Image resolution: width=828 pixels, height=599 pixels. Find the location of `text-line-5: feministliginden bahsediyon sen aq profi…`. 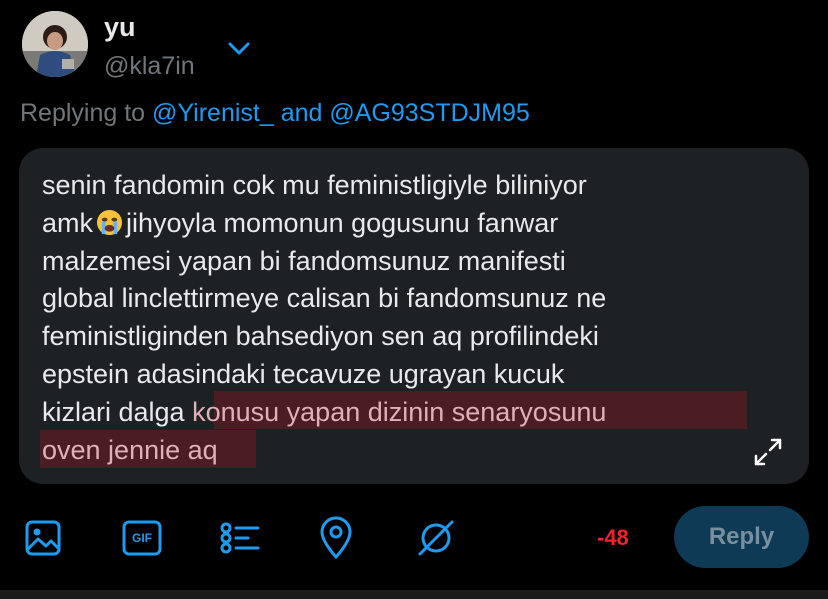

text-line-5: feministliginden bahsediyon sen aq profi… is located at coordinates (320, 336).